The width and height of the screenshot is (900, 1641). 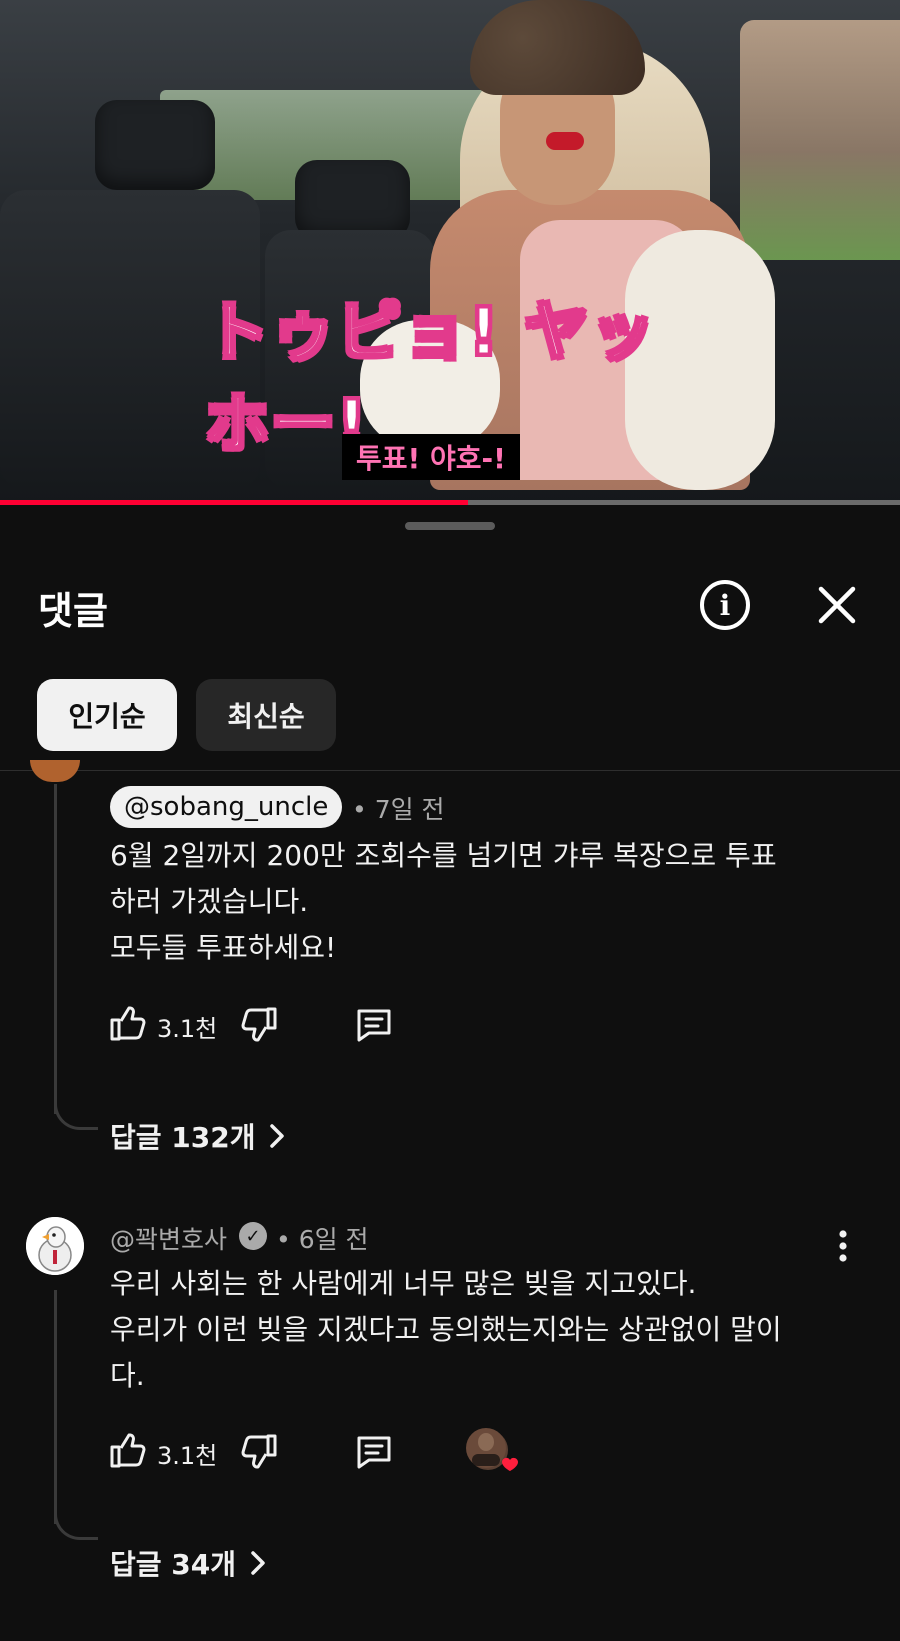 What do you see at coordinates (173, 1564) in the screenshot?
I see `replies-count-label: 답글 34개` at bounding box center [173, 1564].